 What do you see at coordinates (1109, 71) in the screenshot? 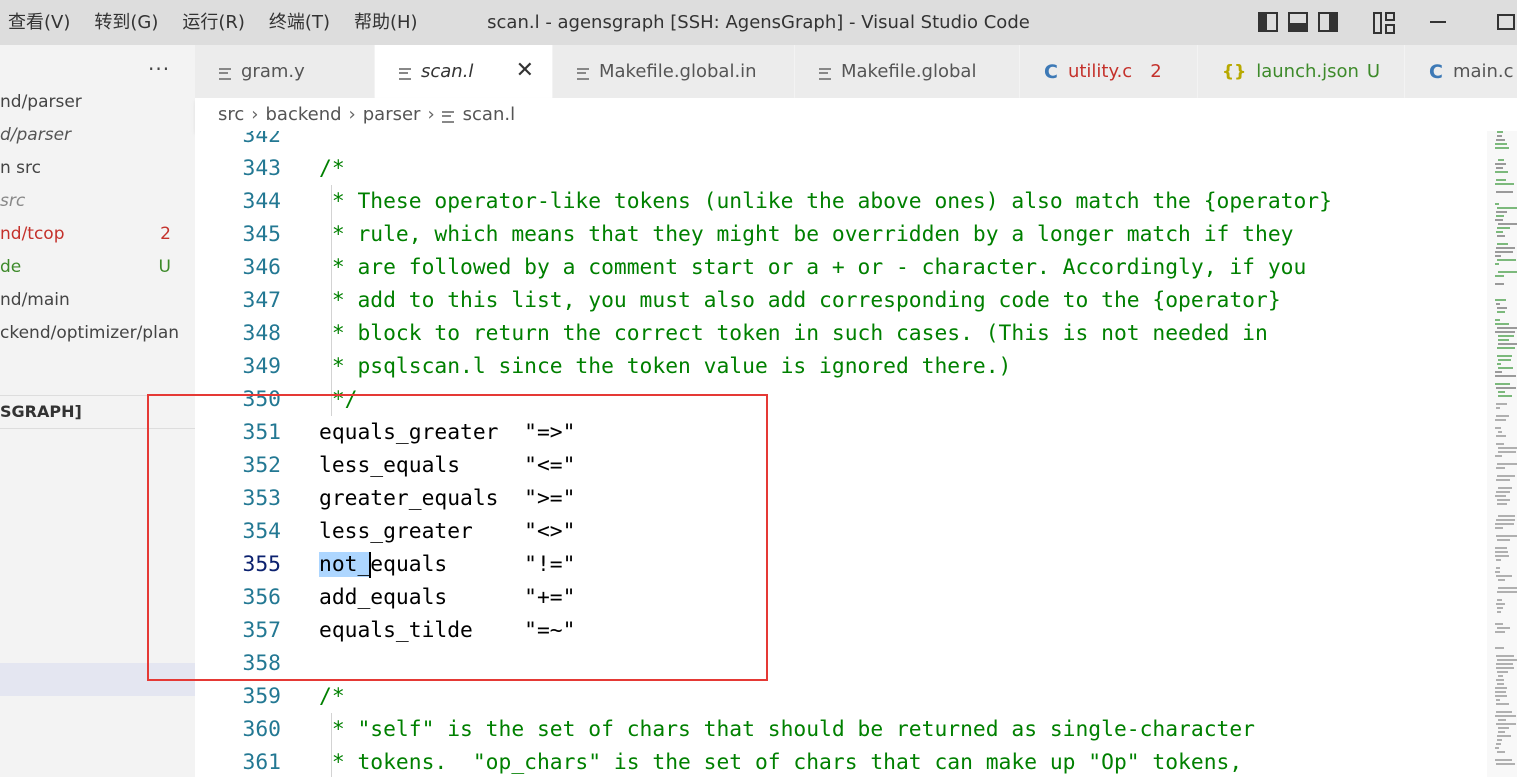
I see `tab-utility-c: Cutility.c 2` at bounding box center [1109, 71].